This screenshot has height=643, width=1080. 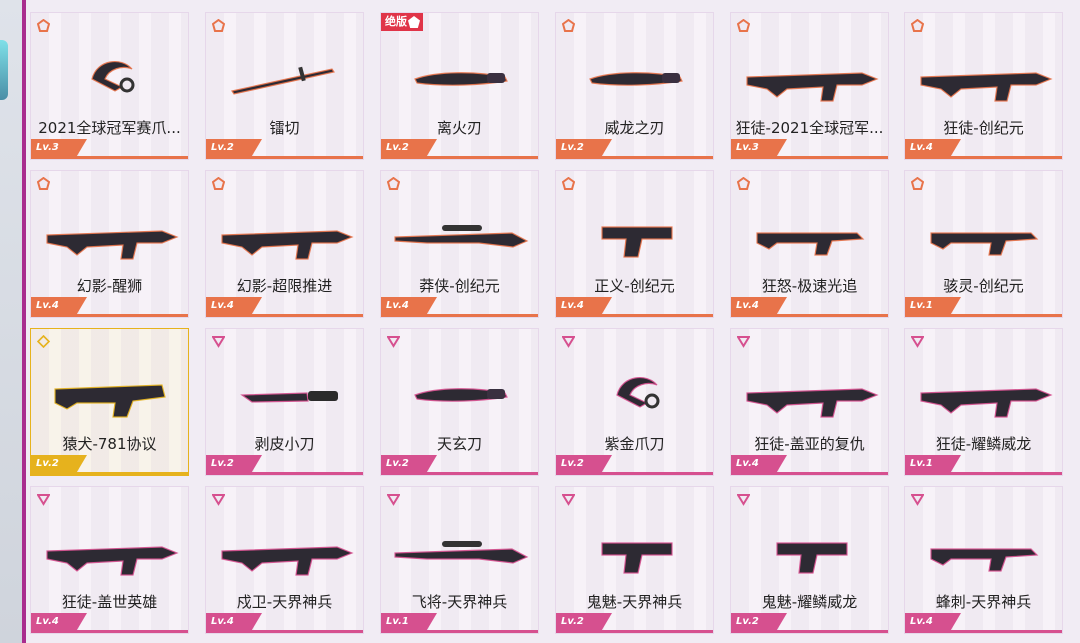 What do you see at coordinates (284, 444) in the screenshot?
I see `skin-name: 剥皮小刀` at bounding box center [284, 444].